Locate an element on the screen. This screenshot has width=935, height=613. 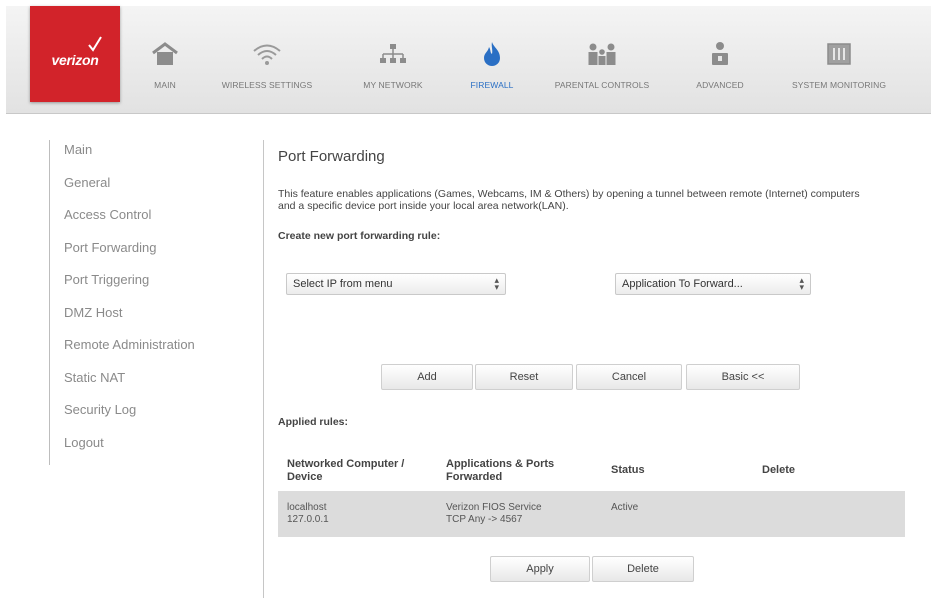
sidebar-item-main: Main is located at coordinates (129, 156).